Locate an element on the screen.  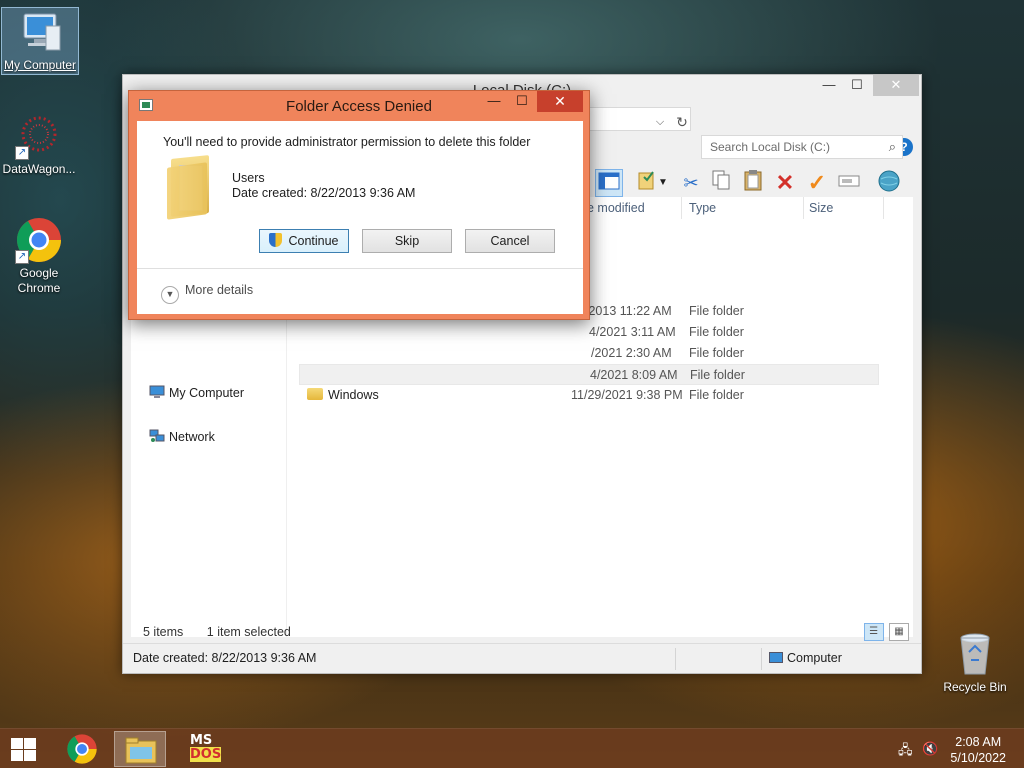
desktop-icon-label: My Computer is located at coordinates (40, 65).